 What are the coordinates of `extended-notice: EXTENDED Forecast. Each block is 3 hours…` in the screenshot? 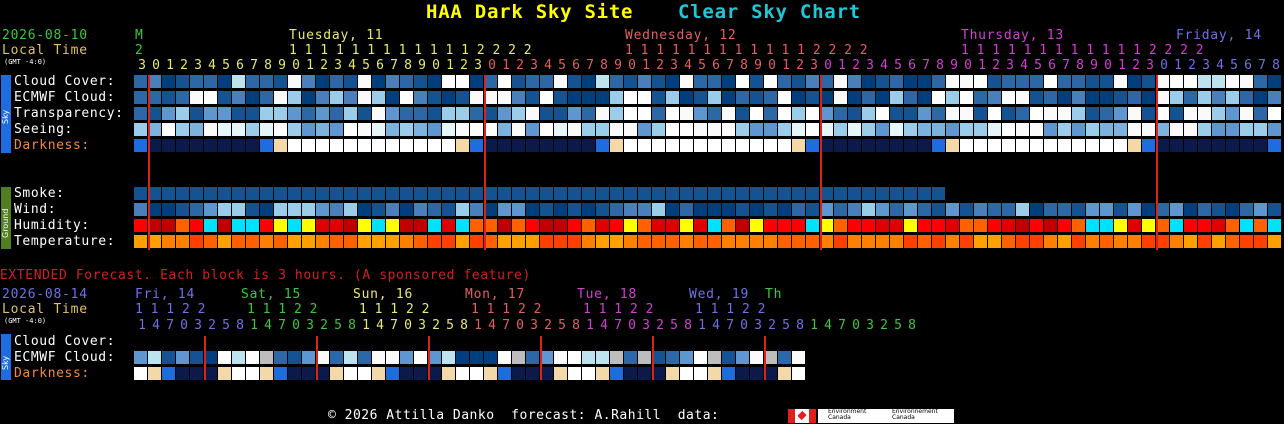 It's located at (265, 275).